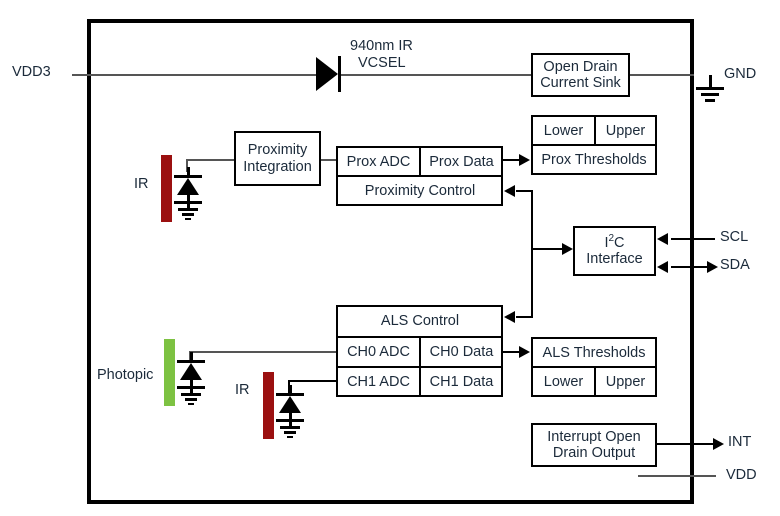  I want to click on wire-current-sink-to-gnd, so click(662, 75).